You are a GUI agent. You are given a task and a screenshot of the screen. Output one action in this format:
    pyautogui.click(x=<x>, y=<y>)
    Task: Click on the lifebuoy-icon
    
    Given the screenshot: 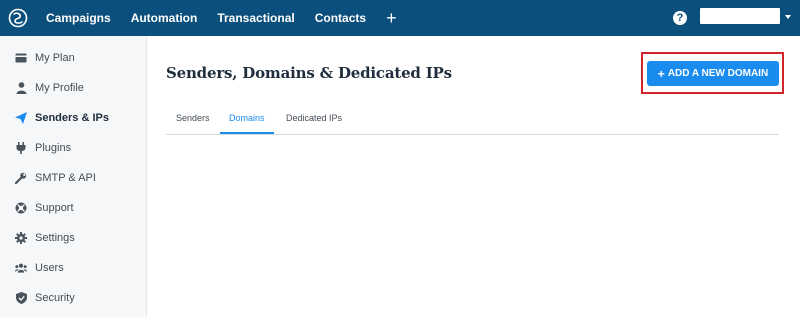 What is the action you would take?
    pyautogui.click(x=21, y=208)
    